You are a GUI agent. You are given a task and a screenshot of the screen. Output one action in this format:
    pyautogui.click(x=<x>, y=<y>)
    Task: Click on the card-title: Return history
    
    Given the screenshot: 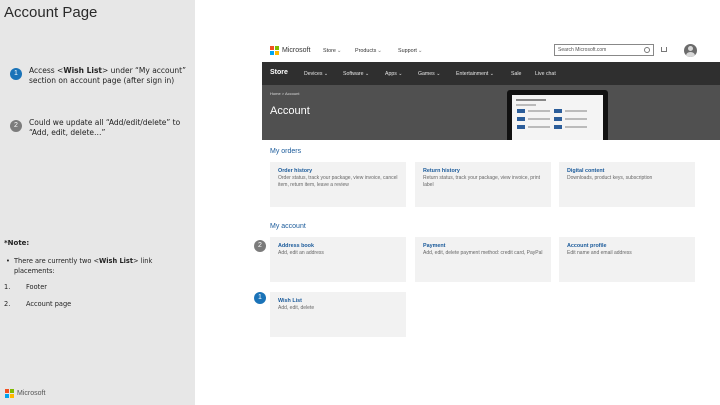 What is the action you would take?
    pyautogui.click(x=483, y=171)
    